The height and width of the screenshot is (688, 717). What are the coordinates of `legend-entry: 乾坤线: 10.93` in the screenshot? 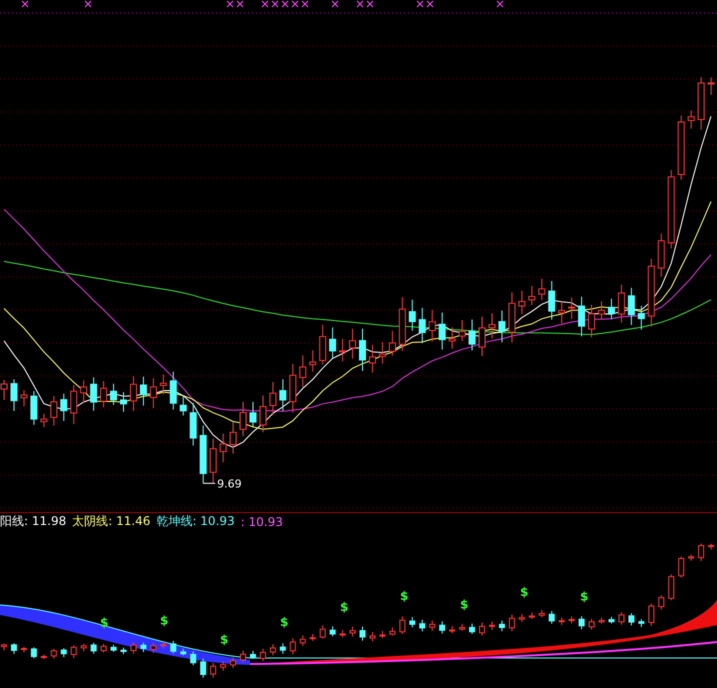 It's located at (195, 521).